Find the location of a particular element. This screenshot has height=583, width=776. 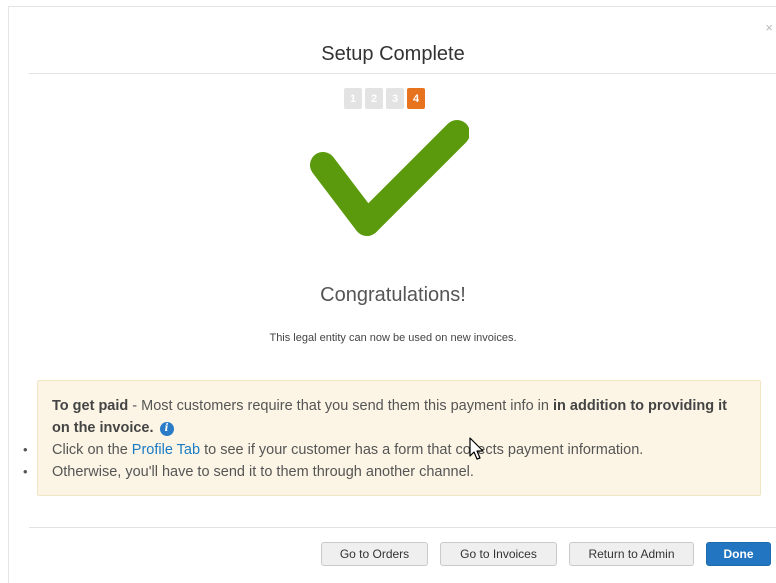

dialog-title: Setup Complete is located at coordinates (393, 54).